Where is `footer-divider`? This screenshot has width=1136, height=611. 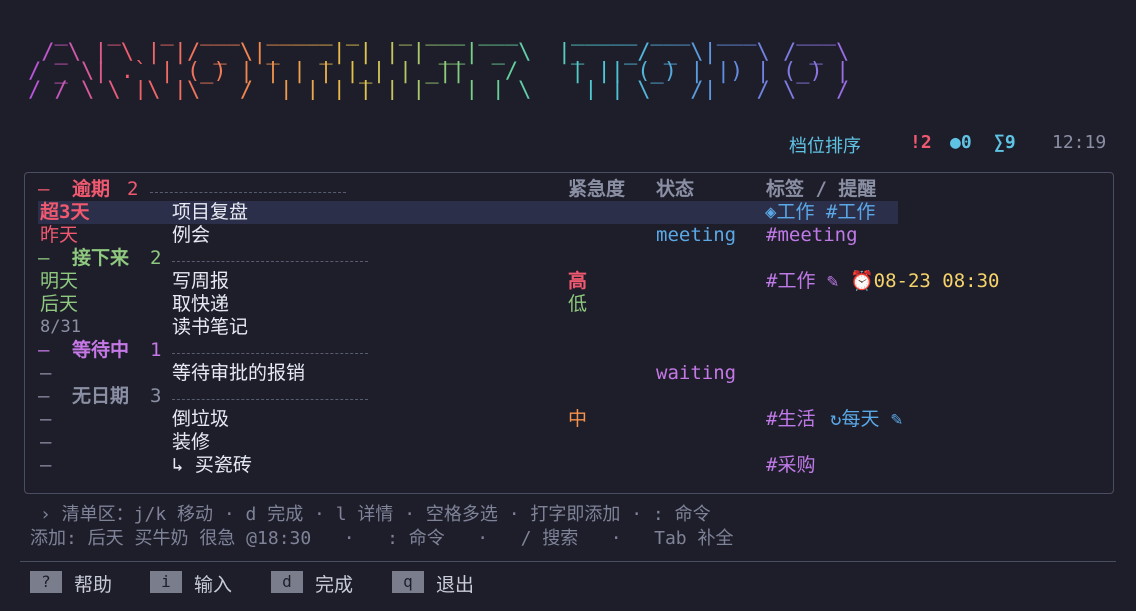 footer-divider is located at coordinates (568, 561).